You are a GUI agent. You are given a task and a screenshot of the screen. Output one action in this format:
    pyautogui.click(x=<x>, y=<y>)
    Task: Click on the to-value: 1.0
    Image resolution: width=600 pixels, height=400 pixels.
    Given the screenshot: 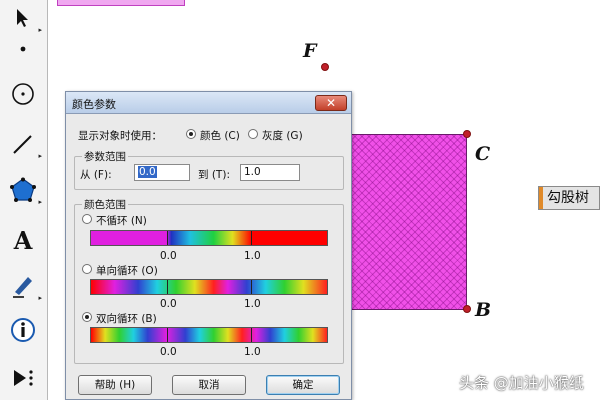 What is the action you would take?
    pyautogui.click(x=252, y=172)
    